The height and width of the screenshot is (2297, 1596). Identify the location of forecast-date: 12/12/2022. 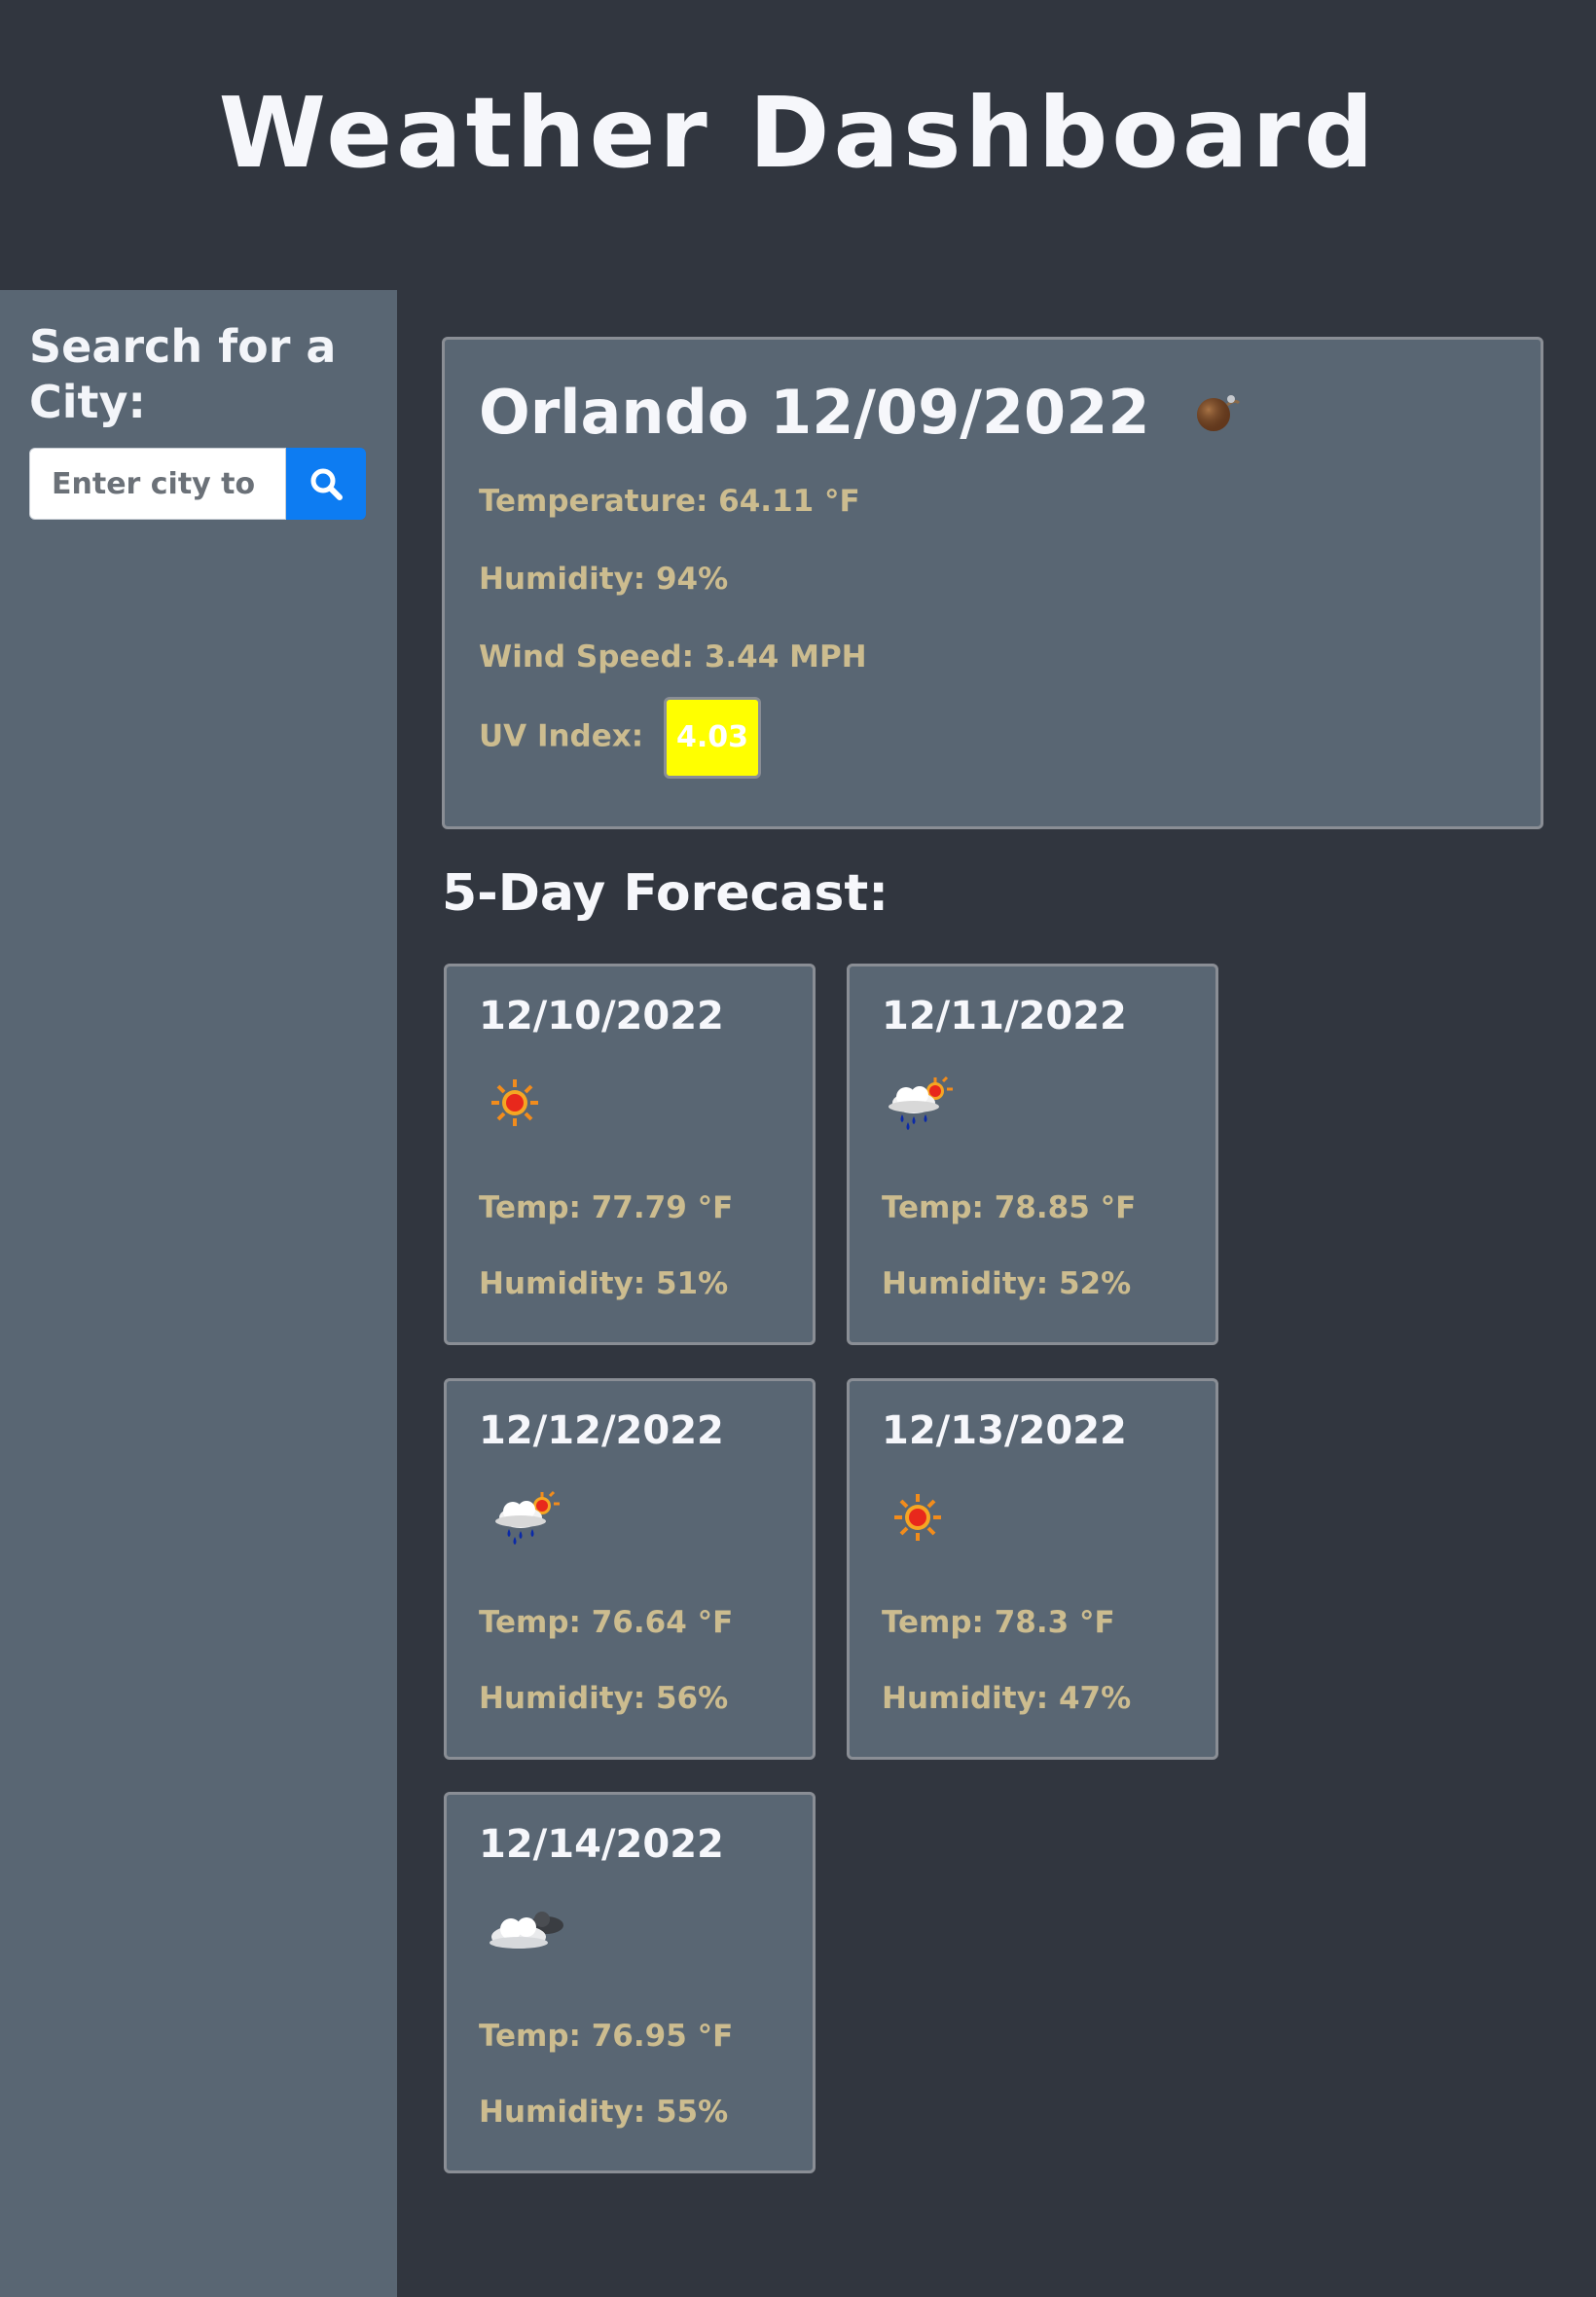
(601, 1431).